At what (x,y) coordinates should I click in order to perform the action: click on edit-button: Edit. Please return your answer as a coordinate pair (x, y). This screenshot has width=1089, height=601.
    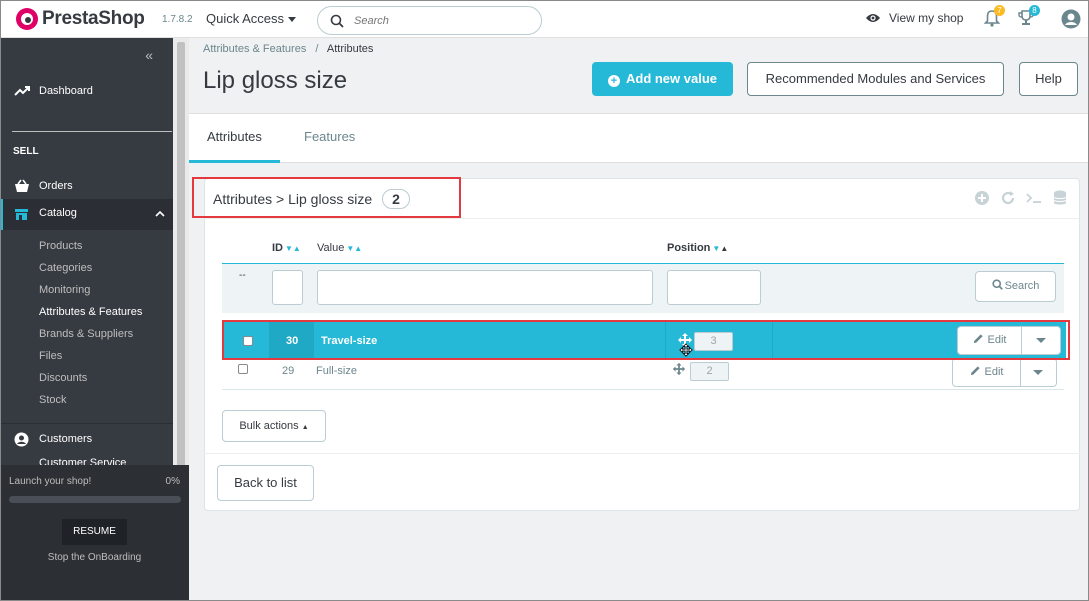
    Looking at the image, I should click on (987, 372).